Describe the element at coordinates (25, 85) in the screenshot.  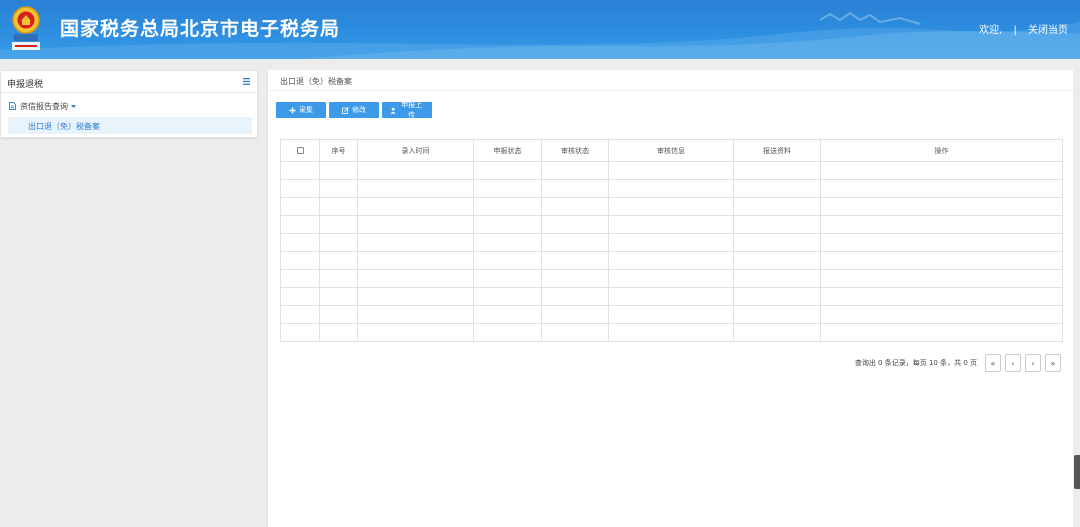
I see `sidebar-title: 申报退税` at that location.